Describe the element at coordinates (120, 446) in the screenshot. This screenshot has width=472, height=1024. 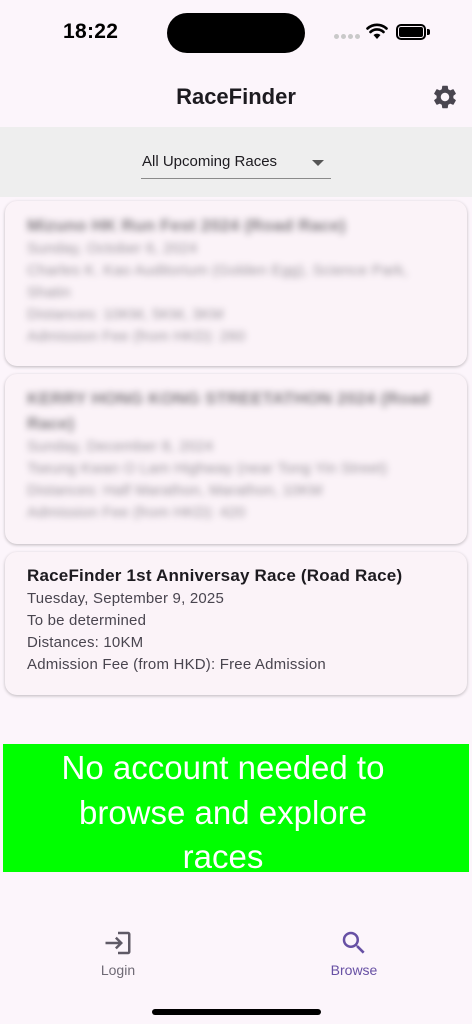
I see `race-date: Sunday, December 8, 2024` at that location.